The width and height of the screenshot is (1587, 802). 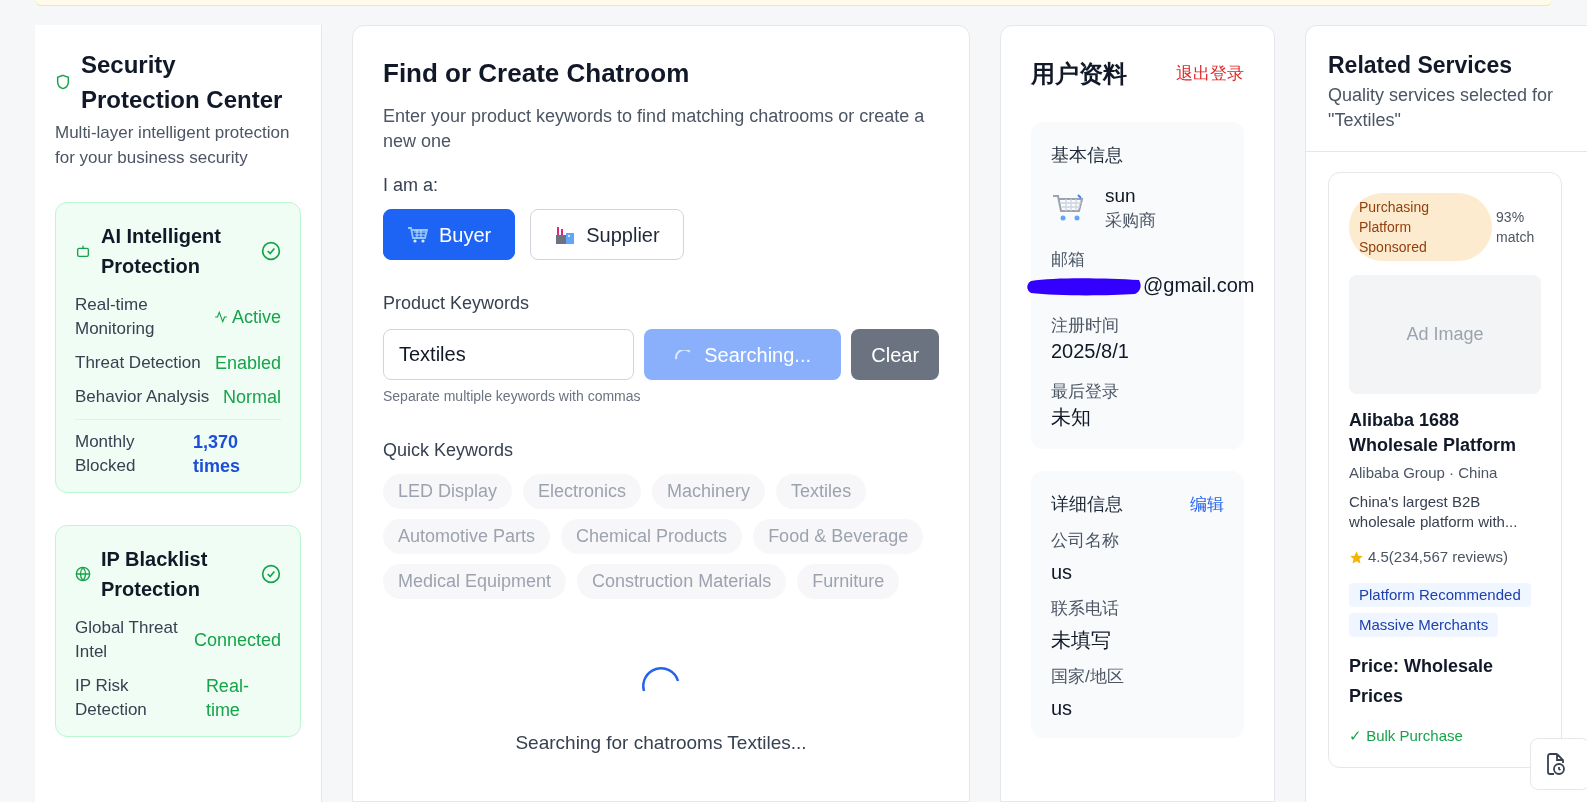 I want to click on row-label: Real-time Monitoring, so click(x=115, y=317).